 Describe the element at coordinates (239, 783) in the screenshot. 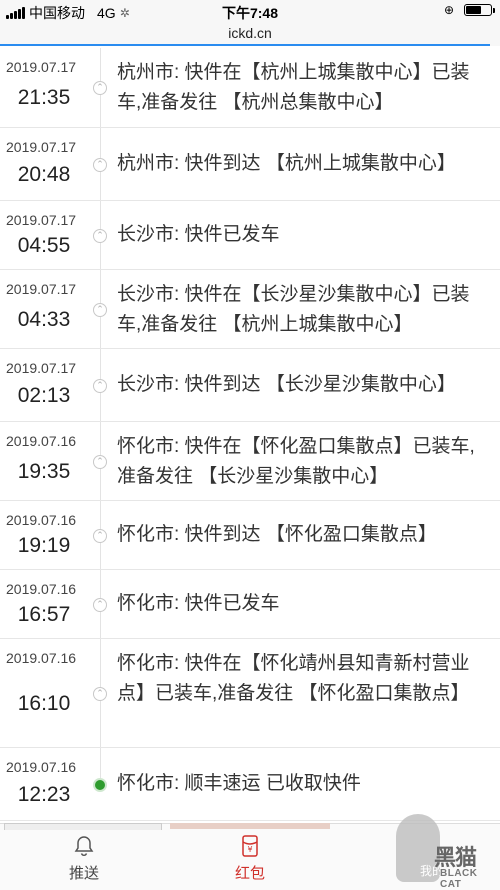

I see `event-description: 怀化市: 顺丰速运 已收取快件` at that location.